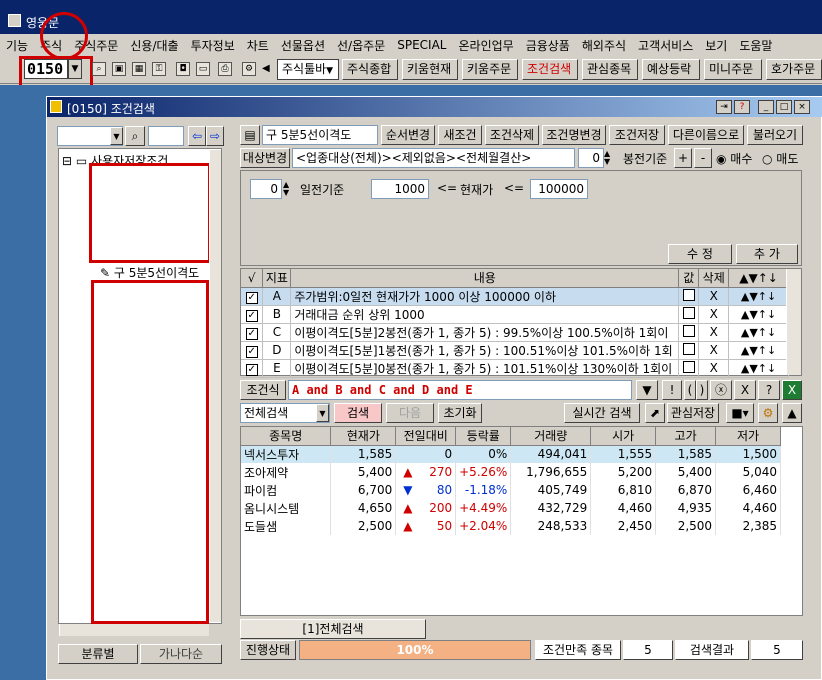  What do you see at coordinates (671, 69) in the screenshot?
I see `toolbar-button: 예상등락` at bounding box center [671, 69].